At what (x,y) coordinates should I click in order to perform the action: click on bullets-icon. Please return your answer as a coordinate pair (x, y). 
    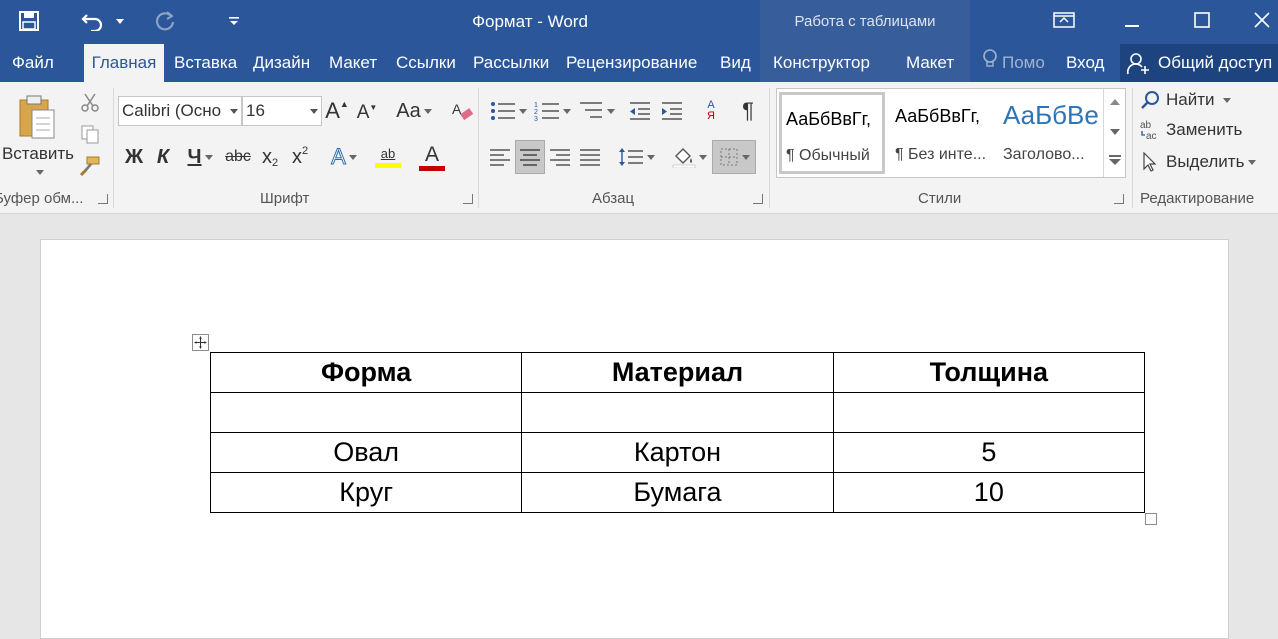
    Looking at the image, I should click on (508, 111).